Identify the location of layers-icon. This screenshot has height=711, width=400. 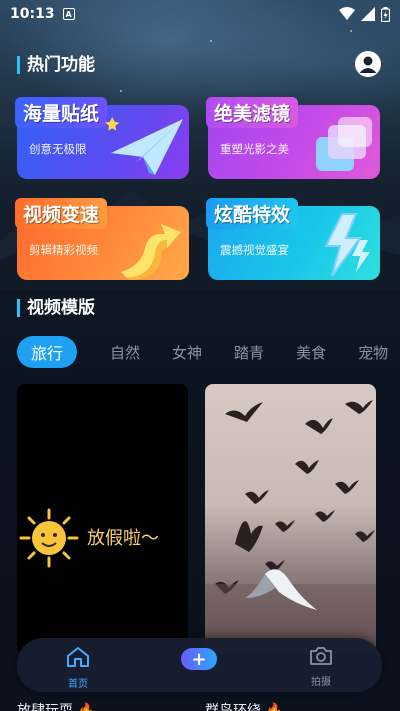
(344, 144).